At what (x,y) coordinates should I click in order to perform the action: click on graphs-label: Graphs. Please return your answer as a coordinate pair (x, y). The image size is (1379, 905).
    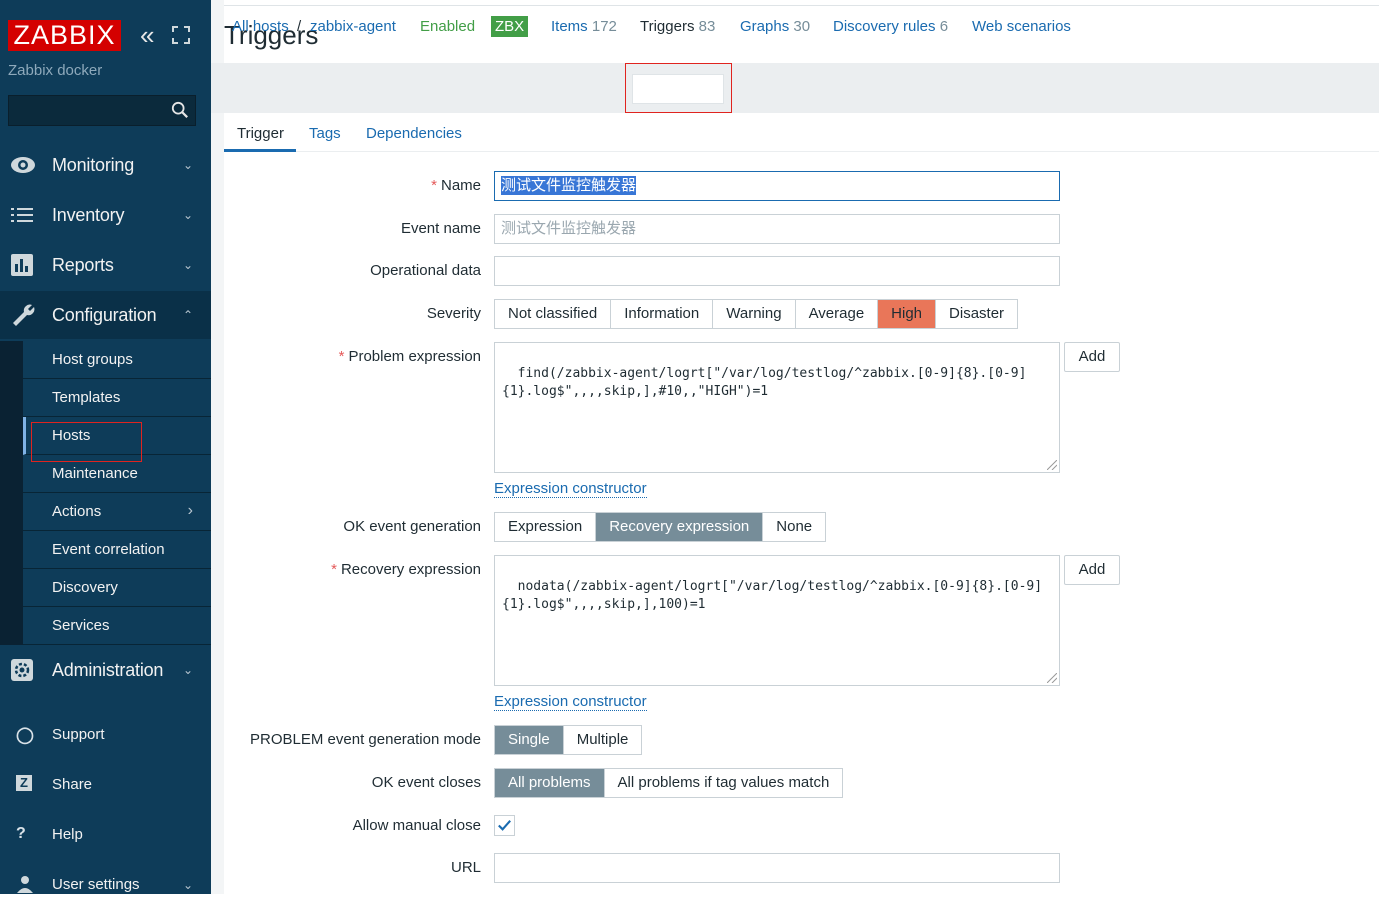
    Looking at the image, I should click on (765, 26).